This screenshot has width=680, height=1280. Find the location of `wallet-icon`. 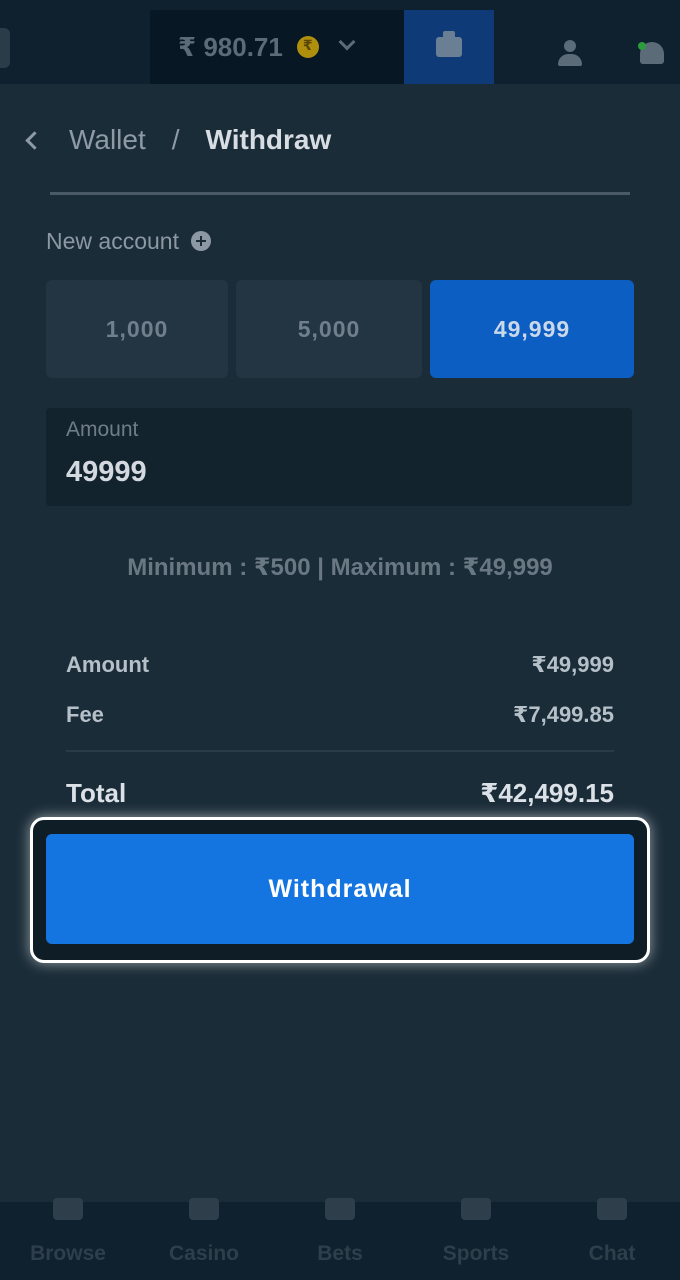

wallet-icon is located at coordinates (449, 44).